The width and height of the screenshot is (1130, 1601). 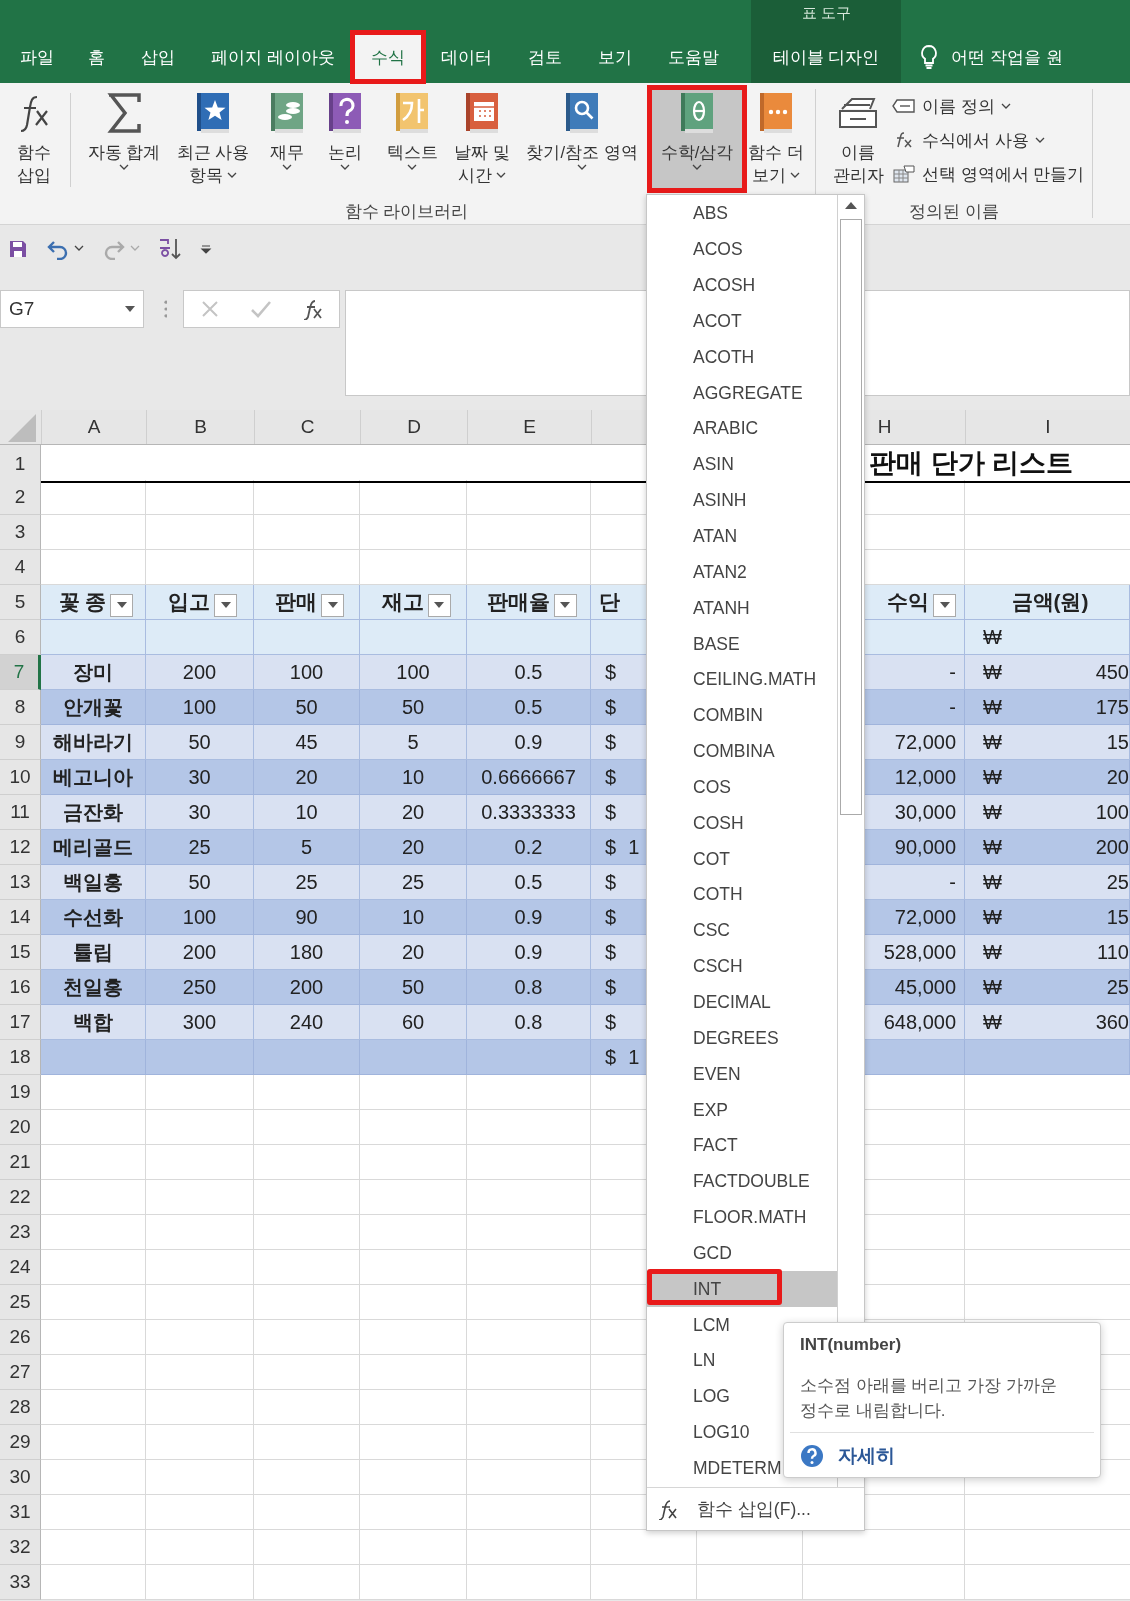 I want to click on table-cell: 110, so click(x=1113, y=952).